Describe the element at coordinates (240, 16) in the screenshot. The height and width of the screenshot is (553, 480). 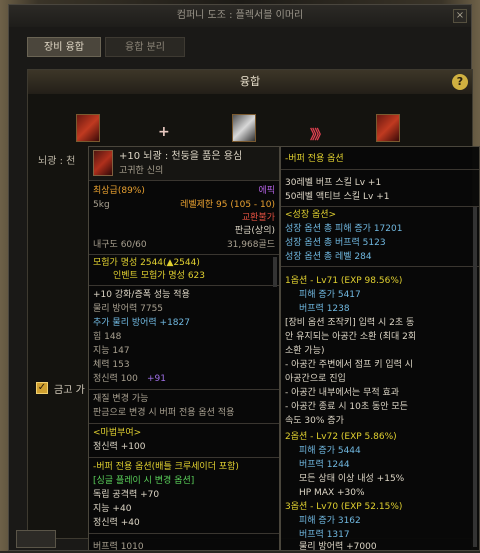
I see `window-title: 컴퍼니 도조 : 플렉서블 이머리` at that location.